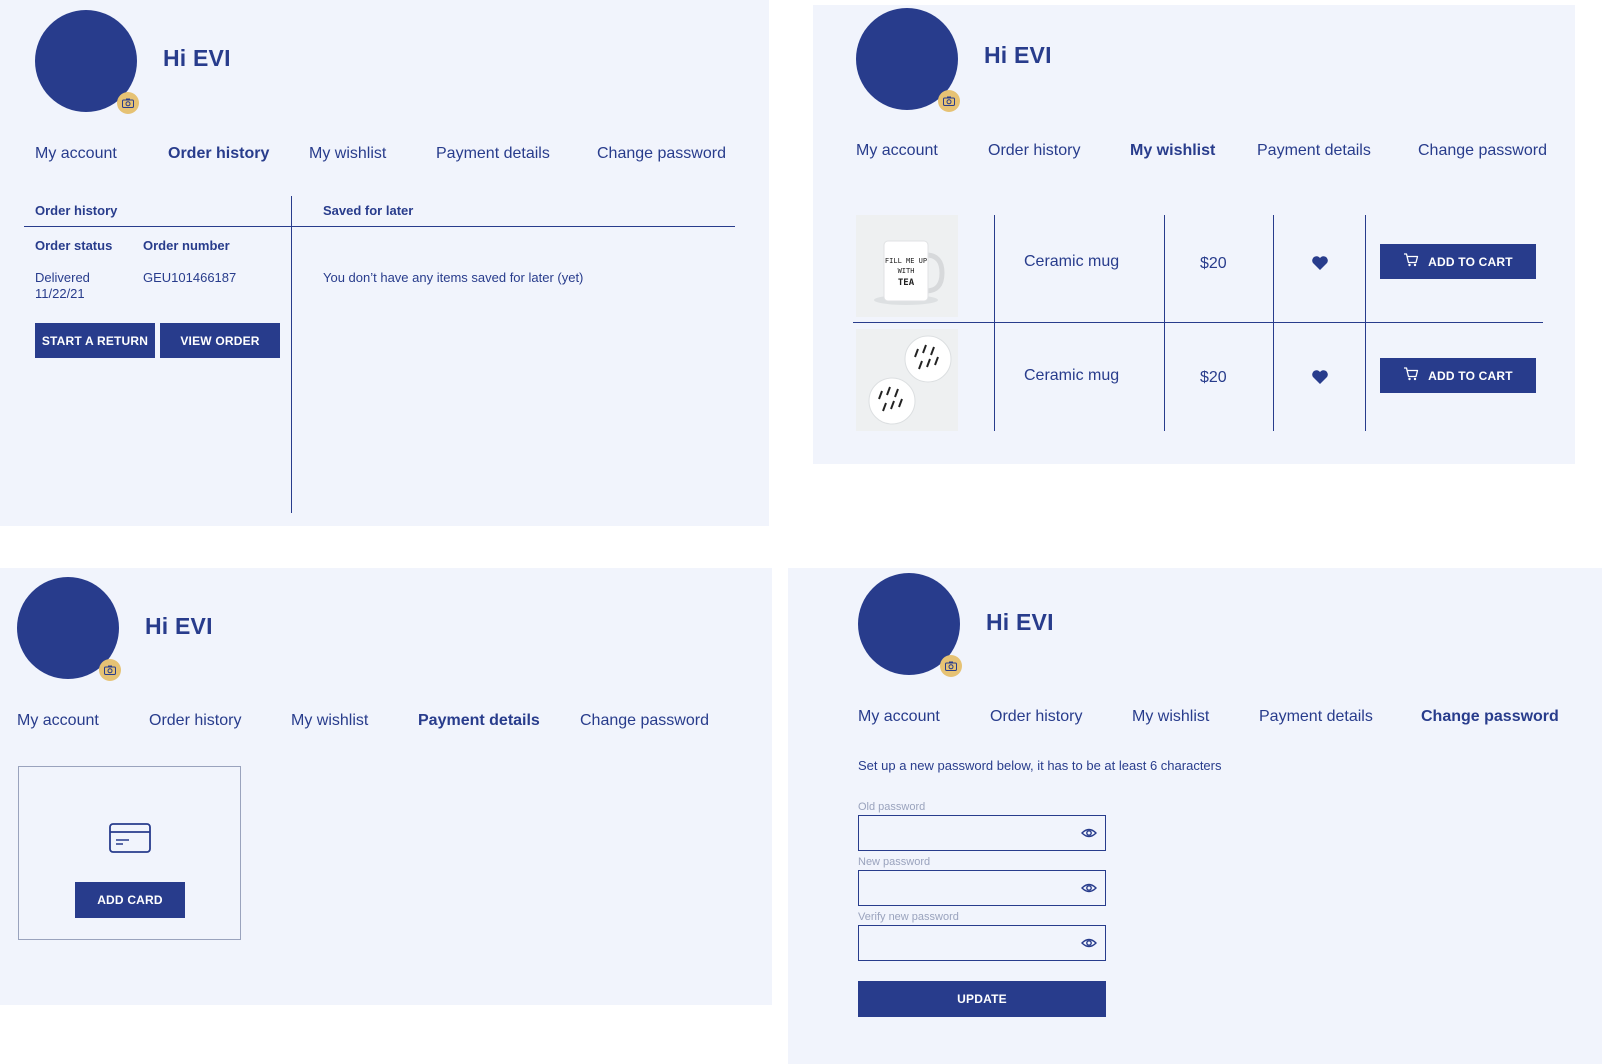  Describe the element at coordinates (95, 340) in the screenshot. I see `start-return-button: START A RETURN` at that location.